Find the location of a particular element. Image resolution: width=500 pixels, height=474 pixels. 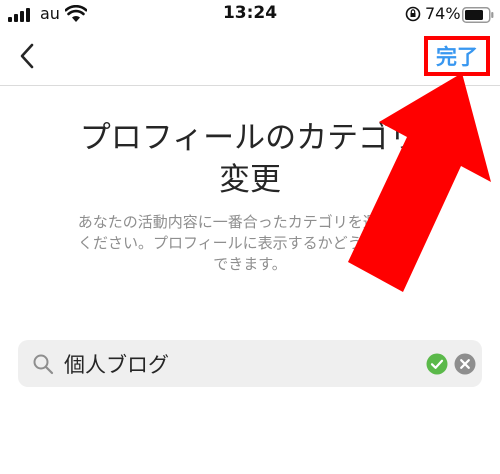

page-title: プロフィールのカテゴリ 変更 is located at coordinates (250, 159).